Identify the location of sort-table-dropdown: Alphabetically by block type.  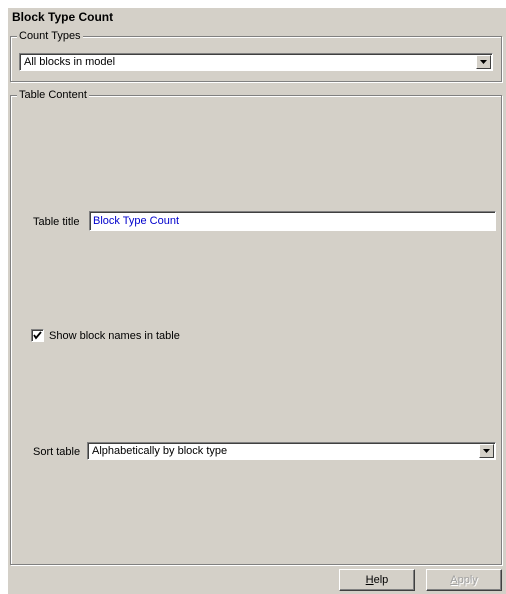
(291, 451).